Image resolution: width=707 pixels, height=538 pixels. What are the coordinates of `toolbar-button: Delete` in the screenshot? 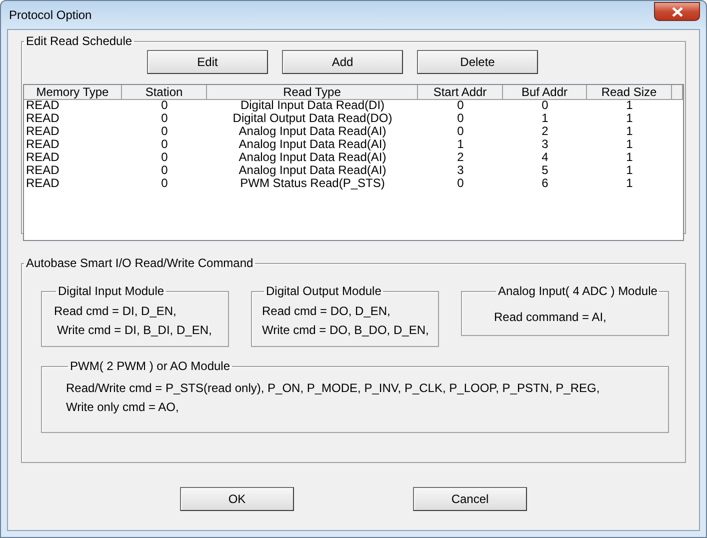 It's located at (477, 62).